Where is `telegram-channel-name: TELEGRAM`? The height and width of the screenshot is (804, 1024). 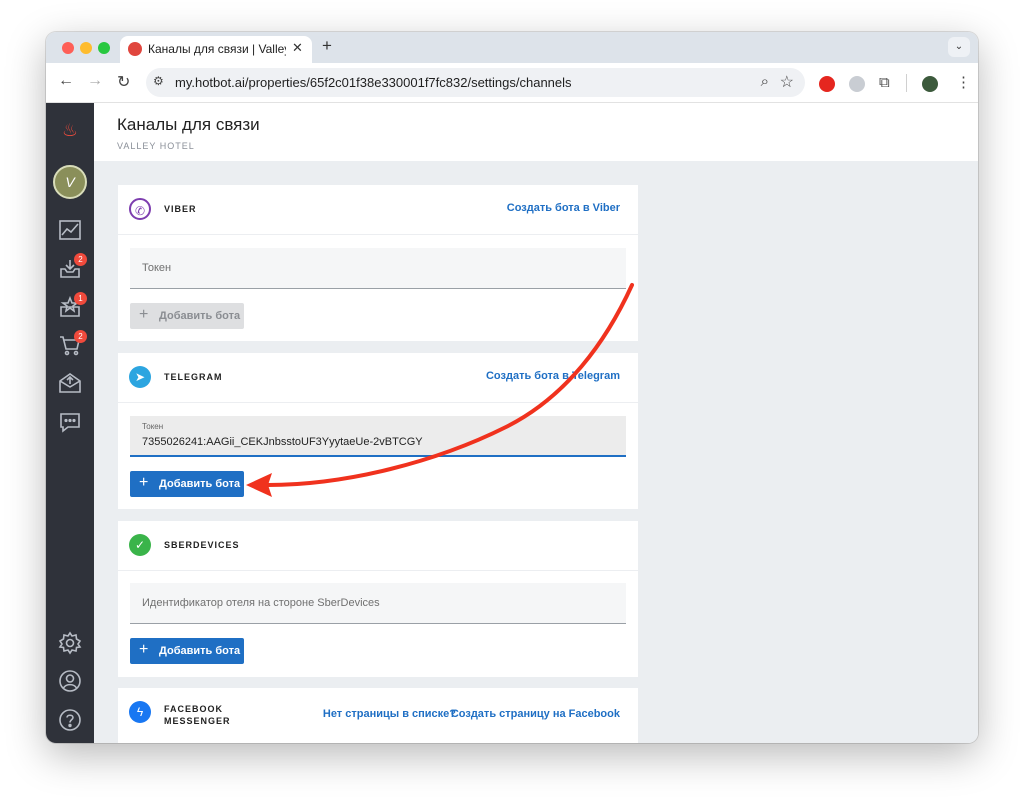
telegram-channel-name: TELEGRAM is located at coordinates (193, 377).